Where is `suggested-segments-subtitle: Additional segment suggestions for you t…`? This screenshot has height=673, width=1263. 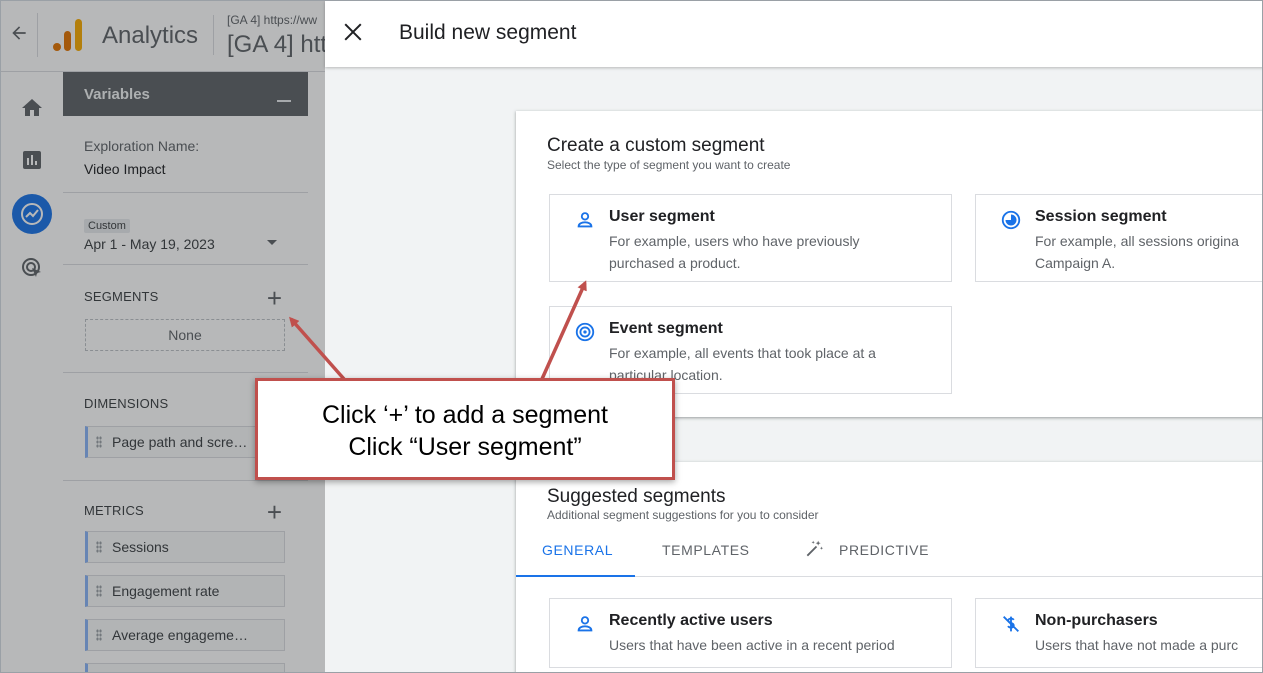 suggested-segments-subtitle: Additional segment suggestions for you t… is located at coordinates (683, 515).